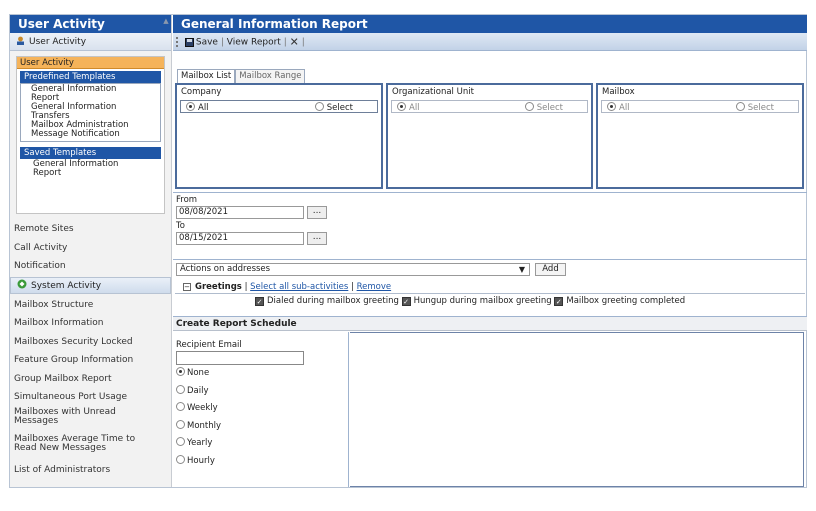  Describe the element at coordinates (279, 136) in the screenshot. I see `company-filter: Company All Select` at that location.